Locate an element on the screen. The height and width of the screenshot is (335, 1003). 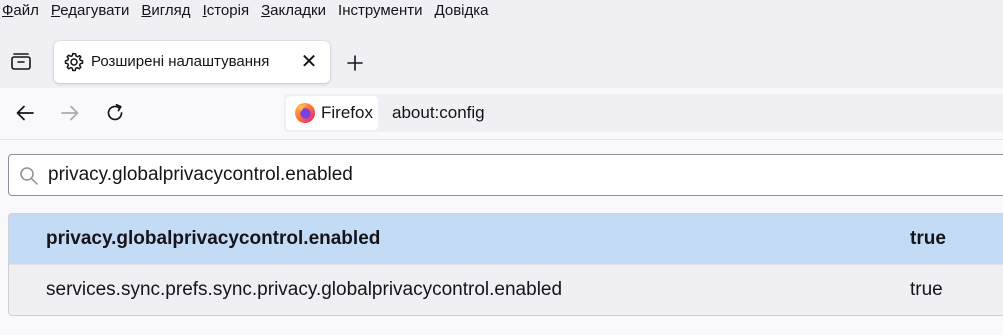
new-tab-button is located at coordinates (355, 63).